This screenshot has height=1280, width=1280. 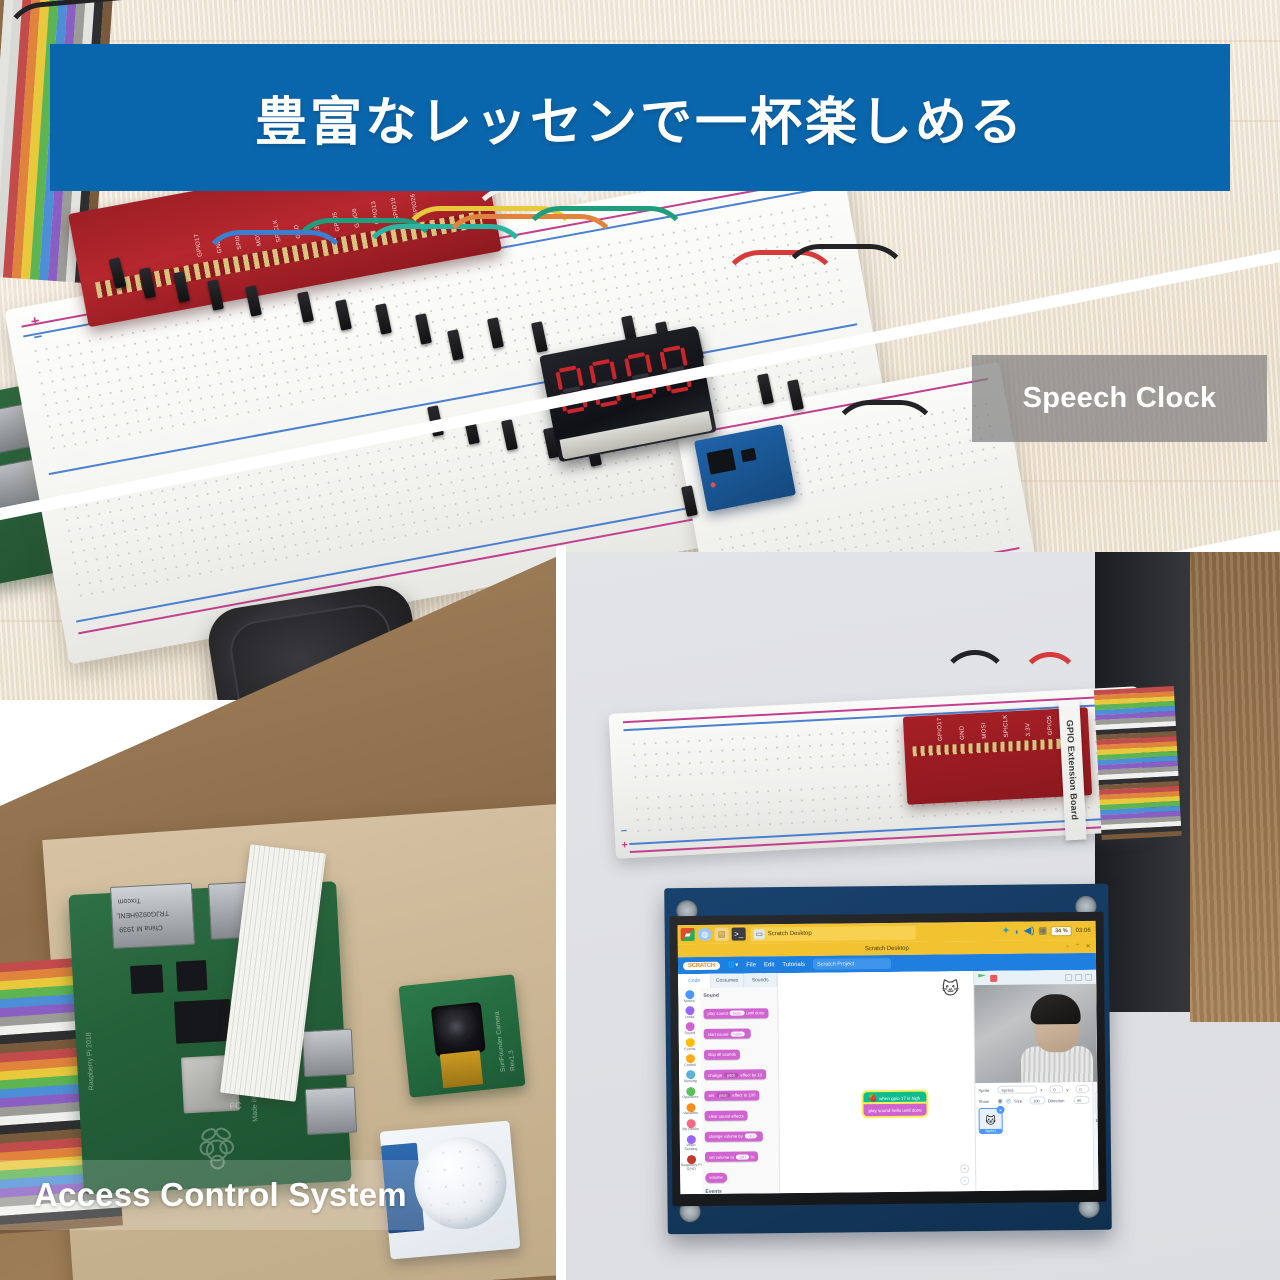 I want to click on cpu-indicator: 34 %, so click(x=1061, y=930).